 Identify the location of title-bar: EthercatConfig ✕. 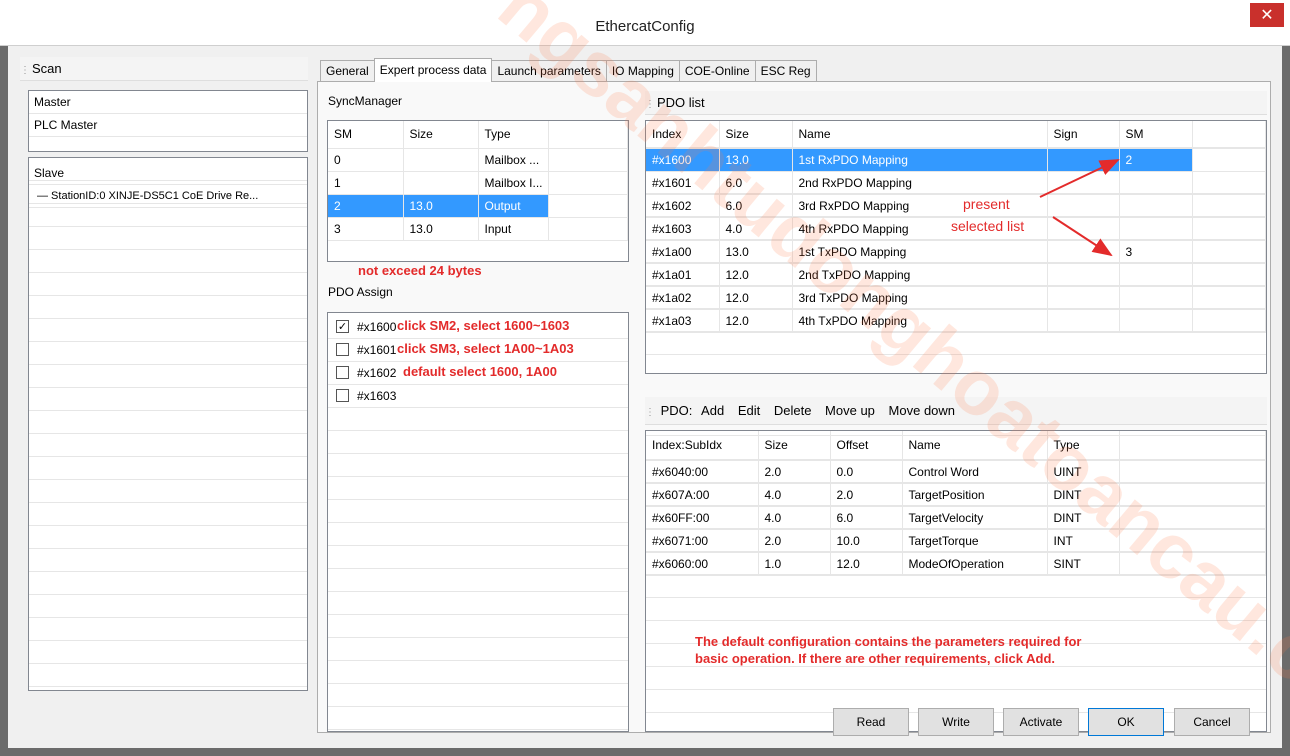
(645, 23).